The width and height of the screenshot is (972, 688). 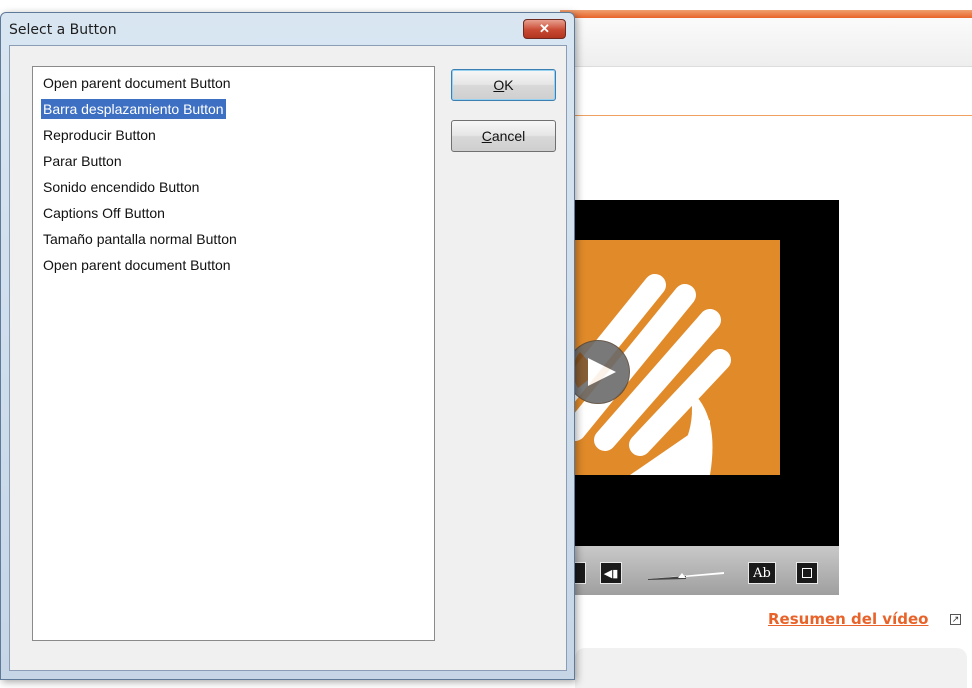 What do you see at coordinates (104, 213) in the screenshot?
I see `list-item: Captions Off Button` at bounding box center [104, 213].